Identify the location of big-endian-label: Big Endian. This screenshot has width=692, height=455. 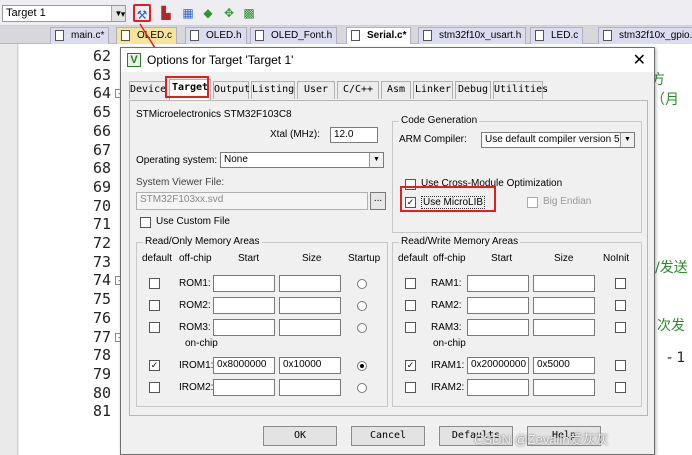
(567, 201).